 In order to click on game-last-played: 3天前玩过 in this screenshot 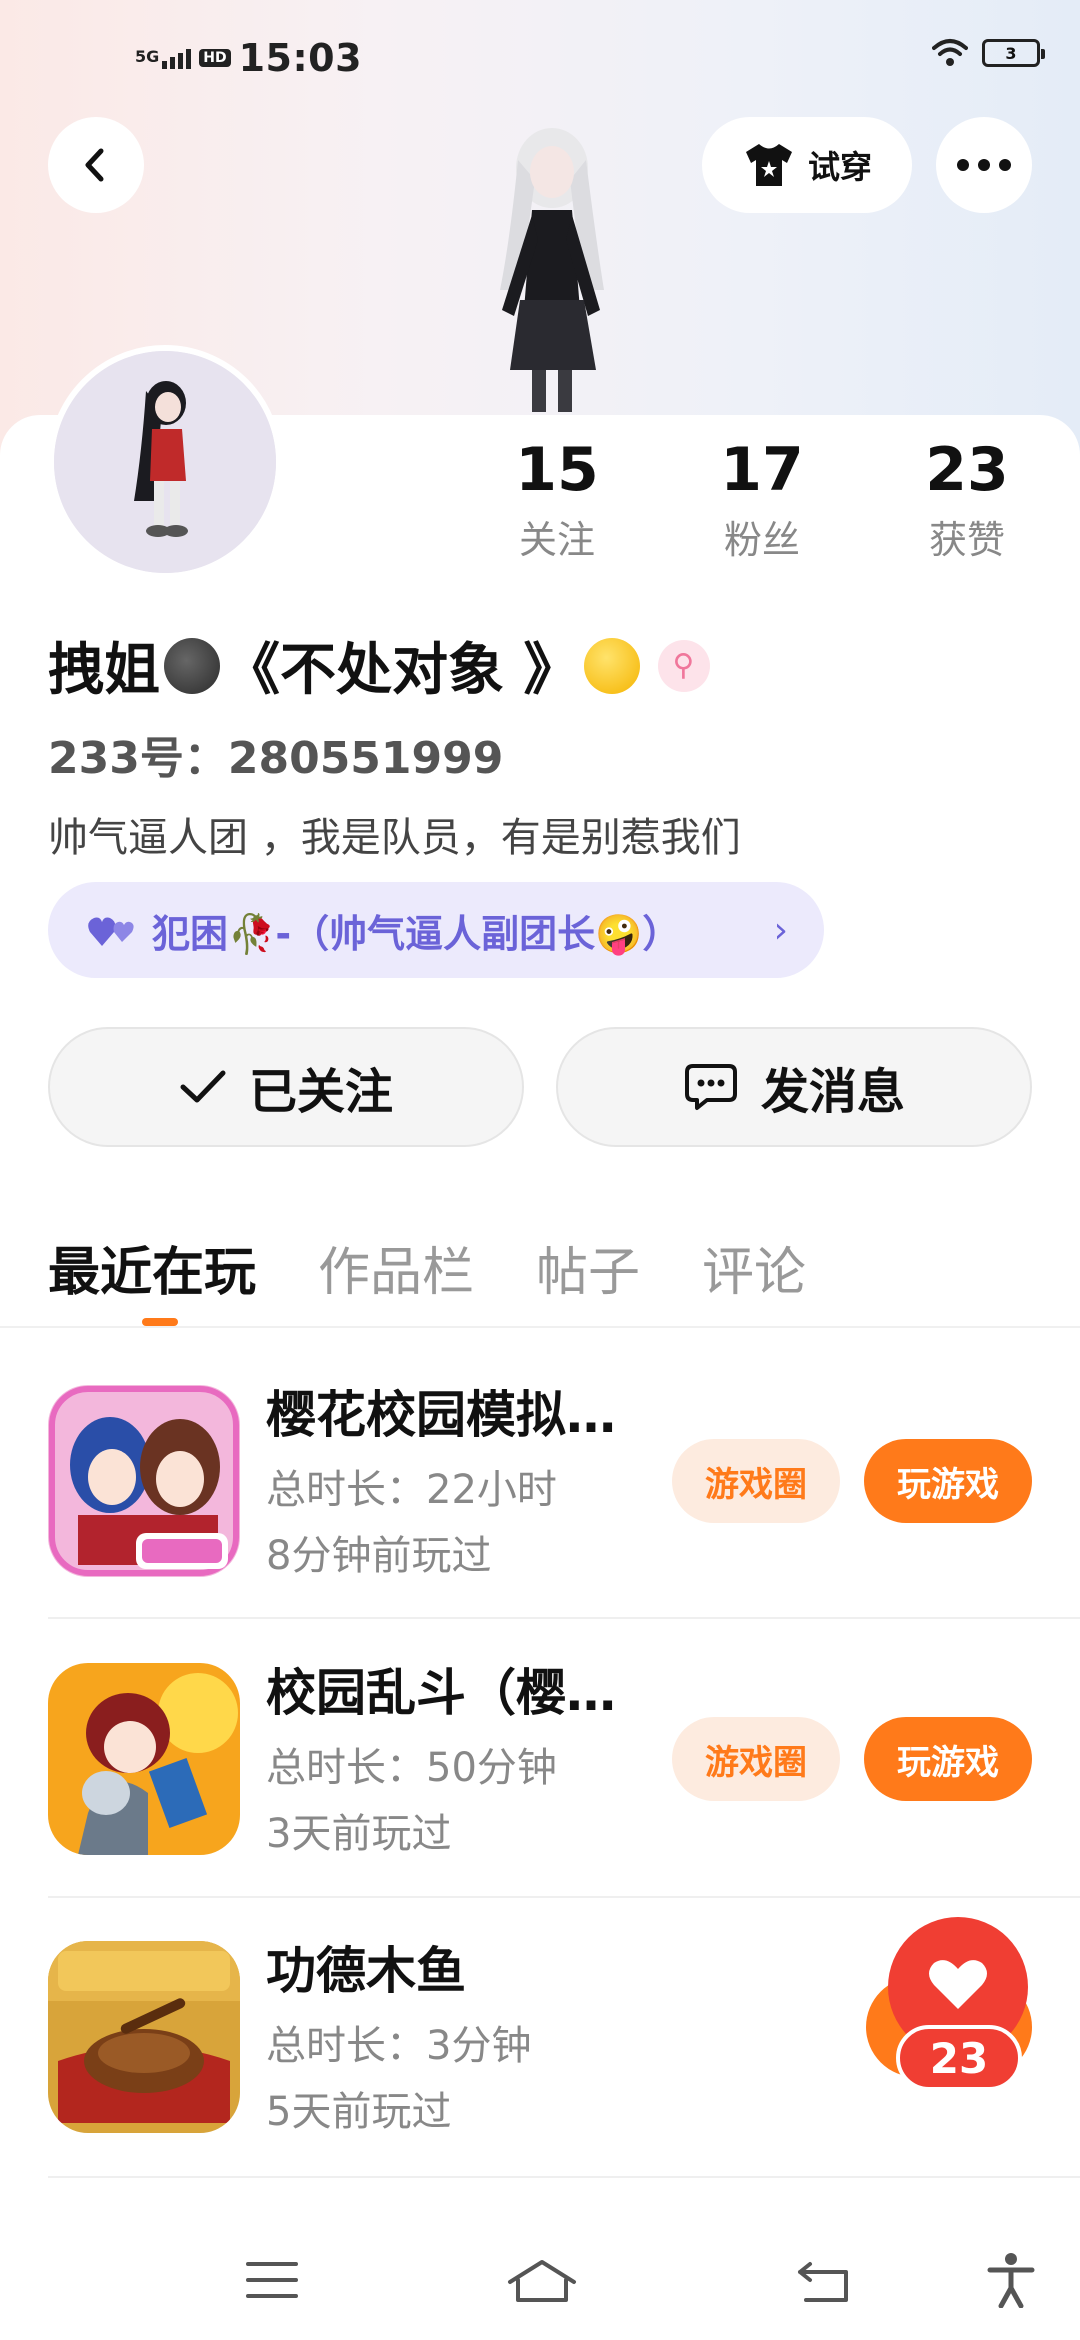, I will do `click(359, 1834)`.